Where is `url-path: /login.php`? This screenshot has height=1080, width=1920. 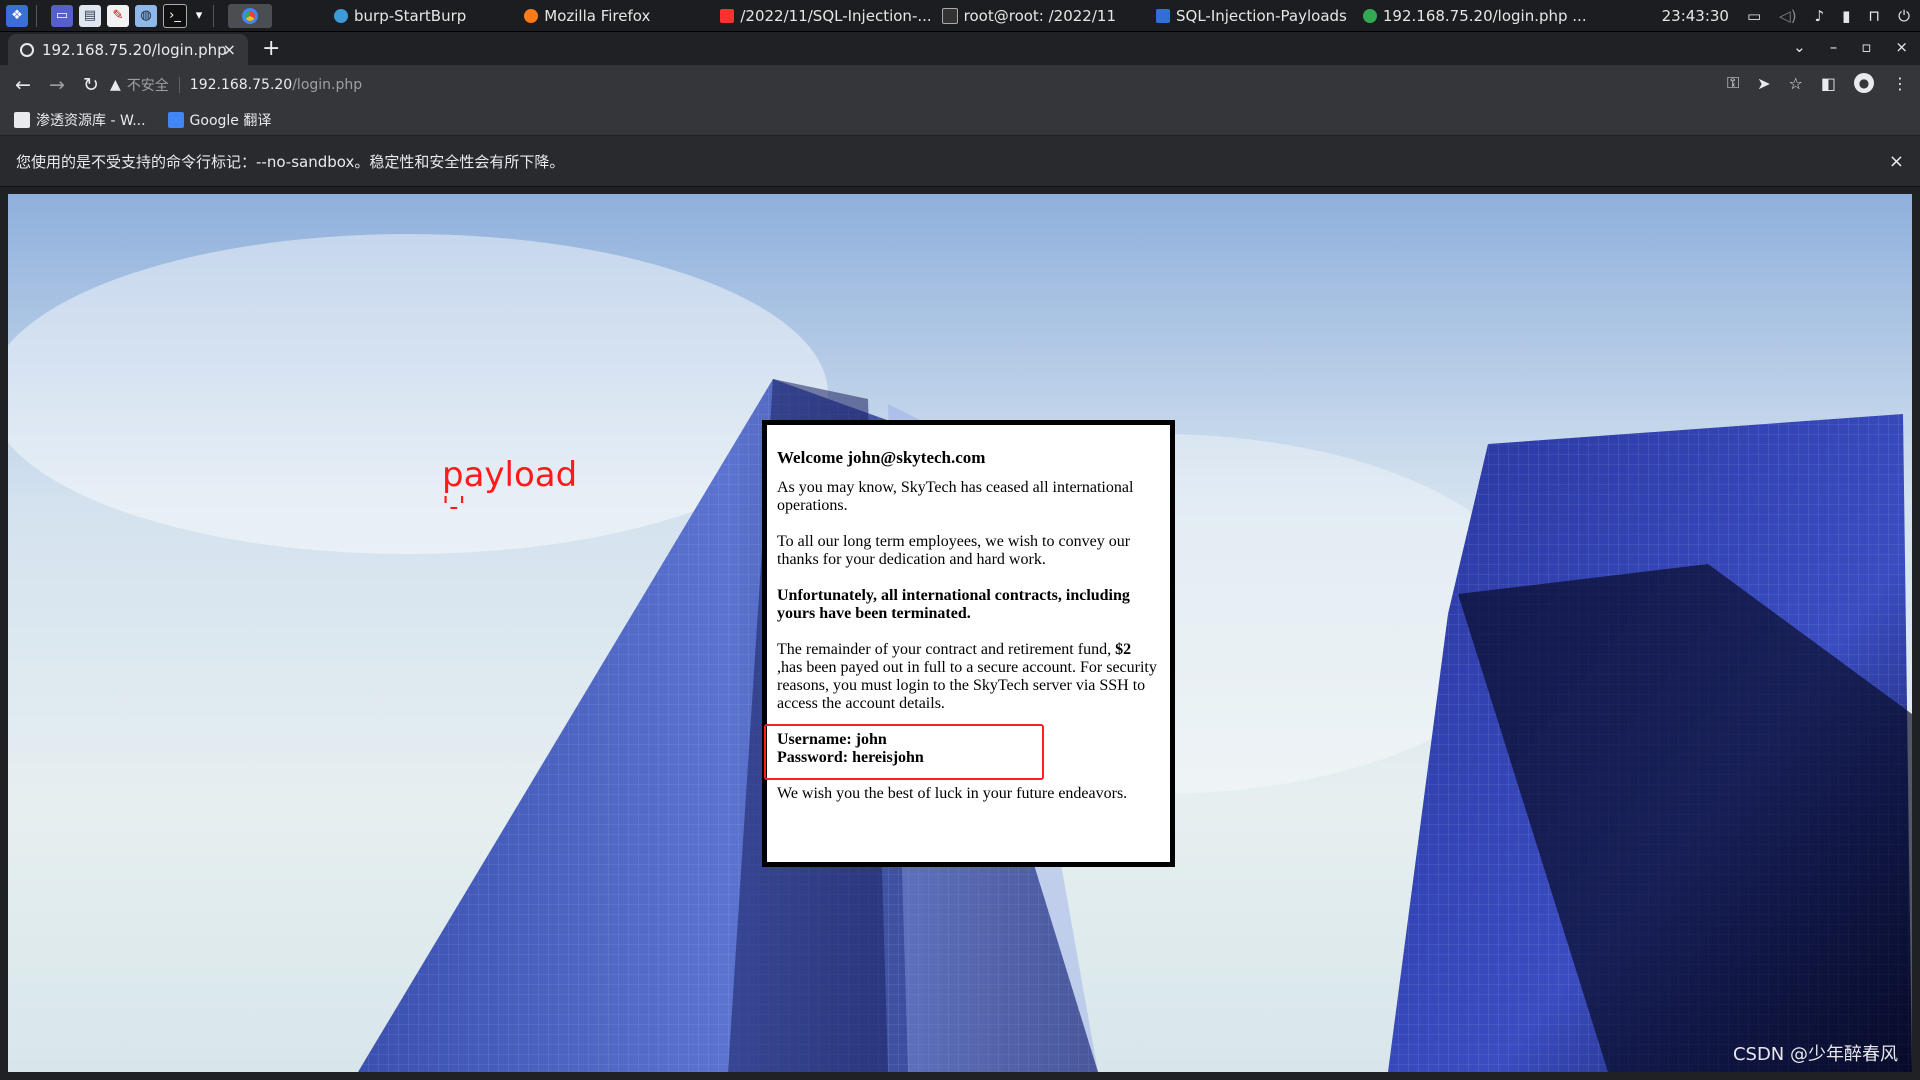 url-path: /login.php is located at coordinates (327, 85).